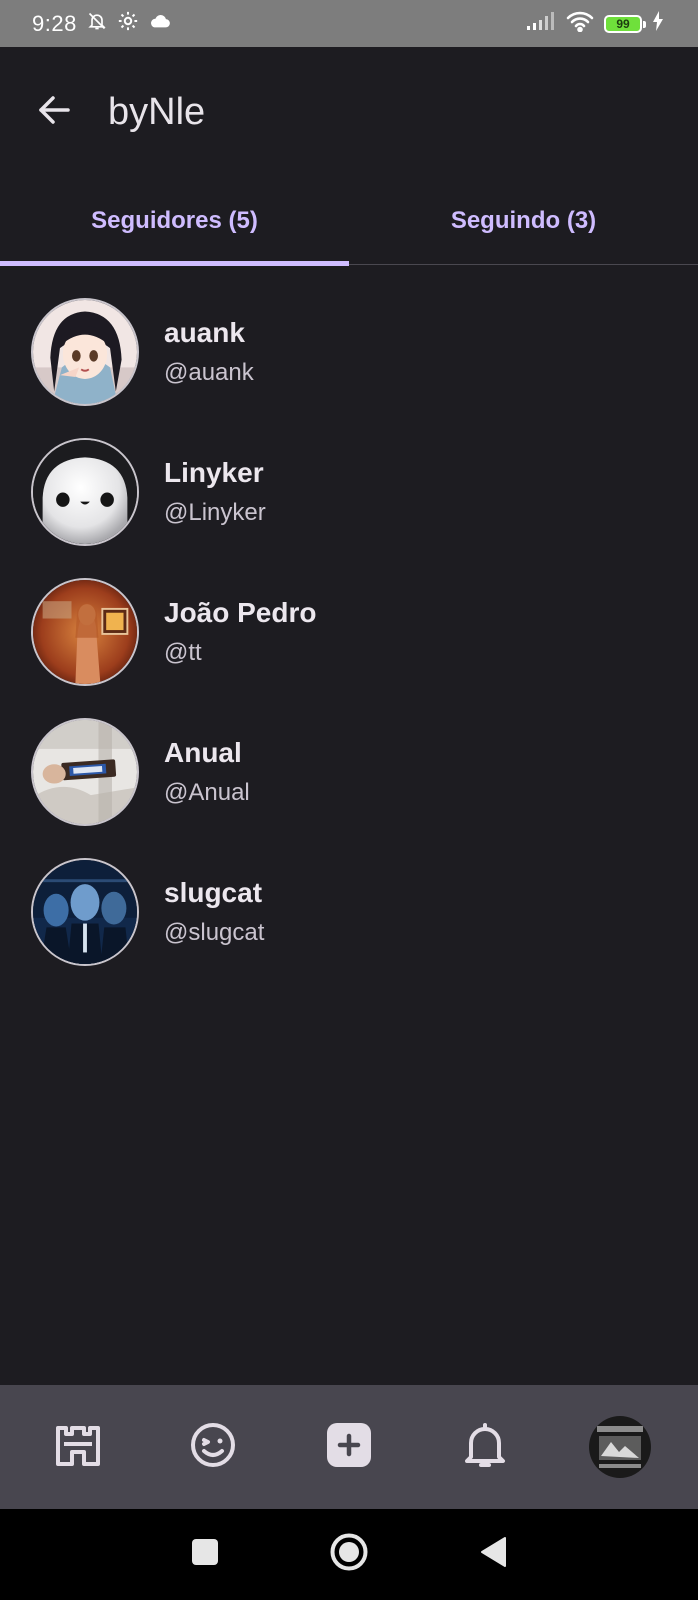 This screenshot has width=698, height=1600. I want to click on tab-bar: Seguidores (5) Seguindo (3), so click(349, 221).